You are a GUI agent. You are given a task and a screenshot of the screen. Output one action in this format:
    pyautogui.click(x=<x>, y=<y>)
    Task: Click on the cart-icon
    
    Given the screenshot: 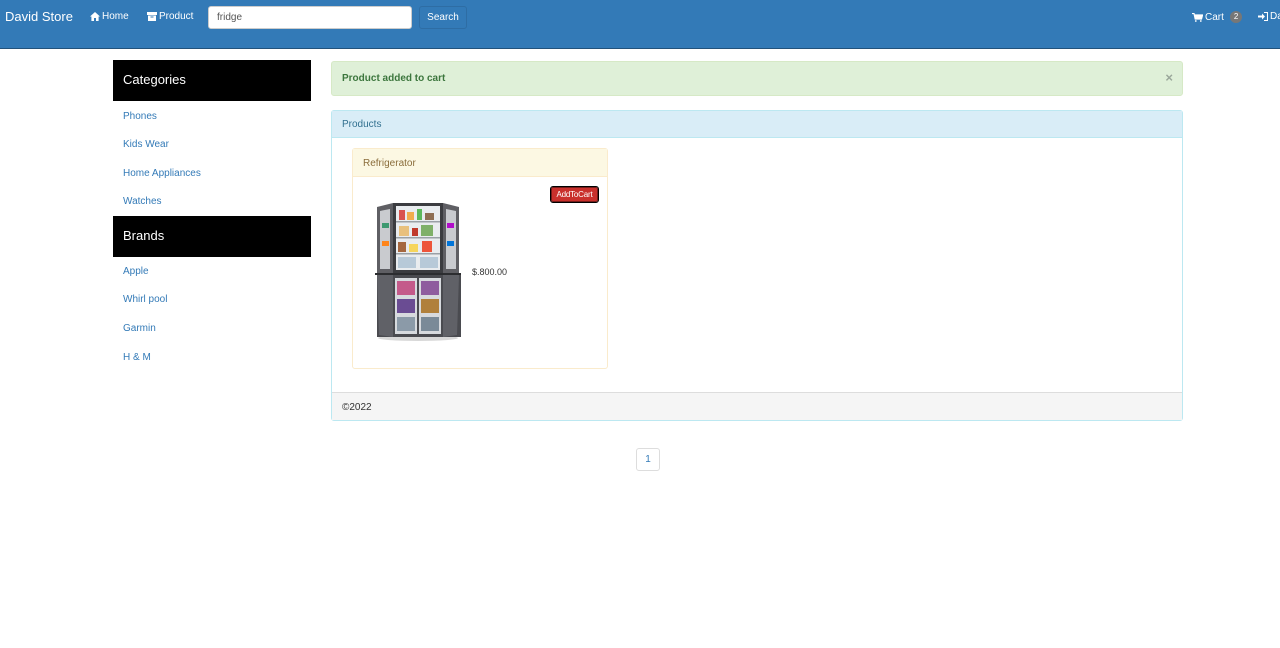 What is the action you would take?
    pyautogui.click(x=1197, y=17)
    